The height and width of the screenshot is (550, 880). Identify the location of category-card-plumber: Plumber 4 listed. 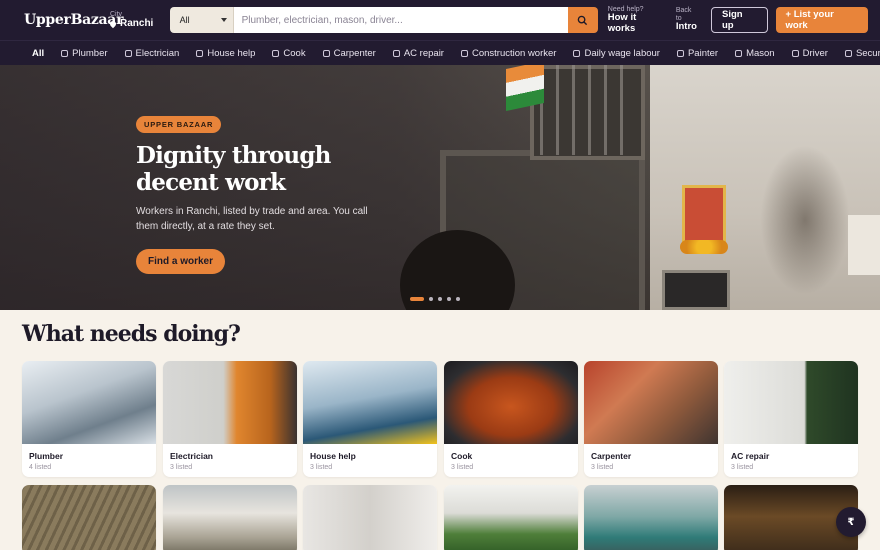
(89, 419).